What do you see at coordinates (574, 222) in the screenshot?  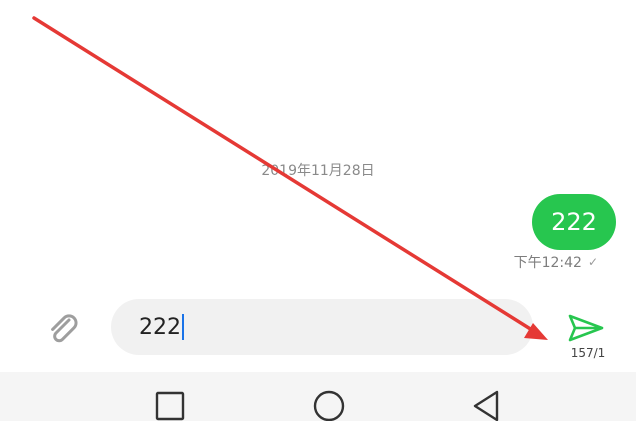 I see `sent-message-bubble: 222` at bounding box center [574, 222].